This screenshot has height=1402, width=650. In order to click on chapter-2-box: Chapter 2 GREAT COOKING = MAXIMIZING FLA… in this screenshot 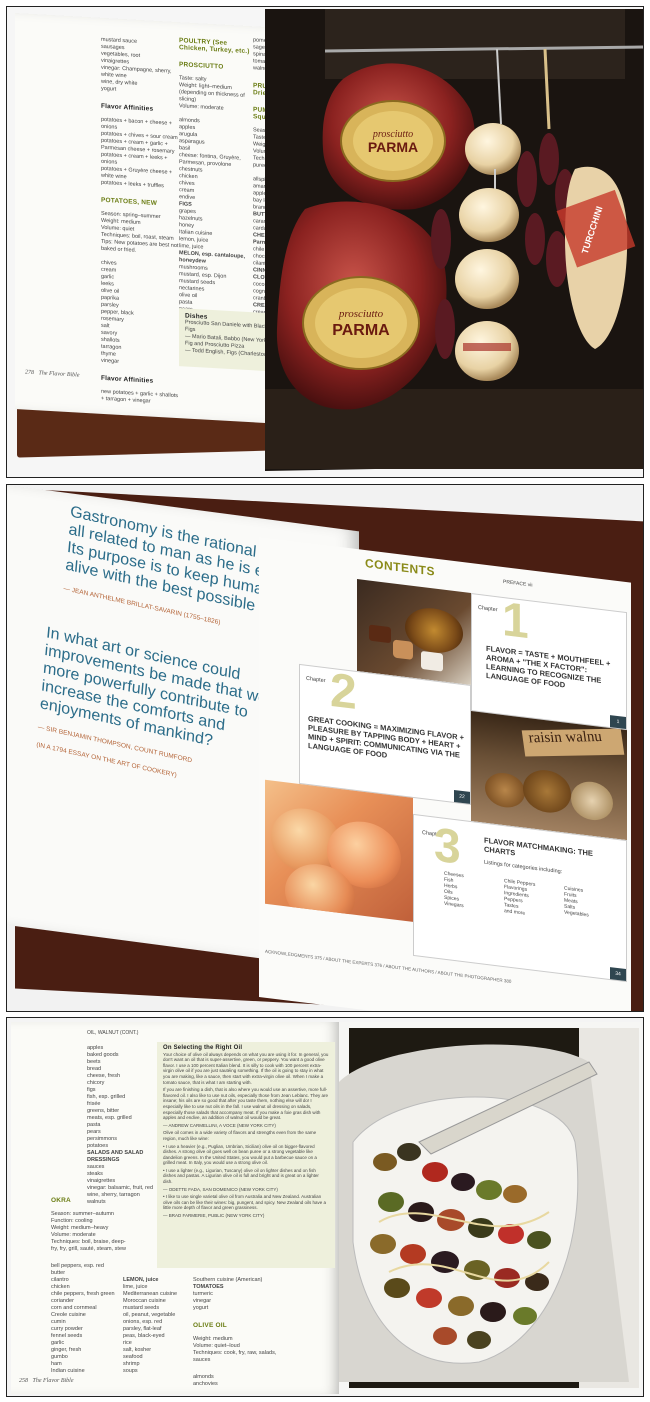, I will do `click(385, 735)`.